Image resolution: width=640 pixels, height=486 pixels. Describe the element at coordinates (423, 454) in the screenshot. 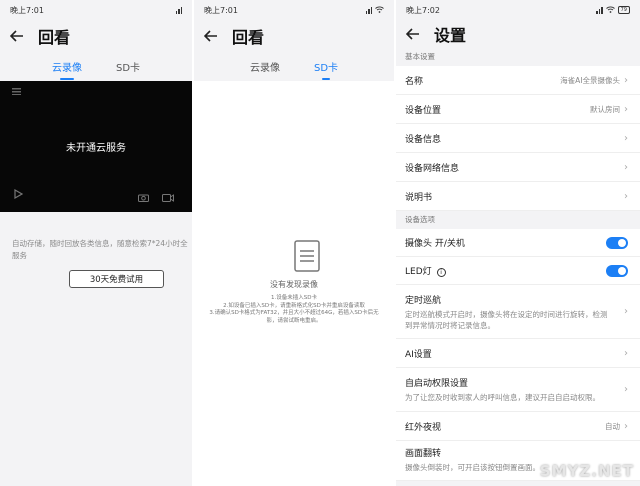

I see `setting-label: 画面翻转` at that location.